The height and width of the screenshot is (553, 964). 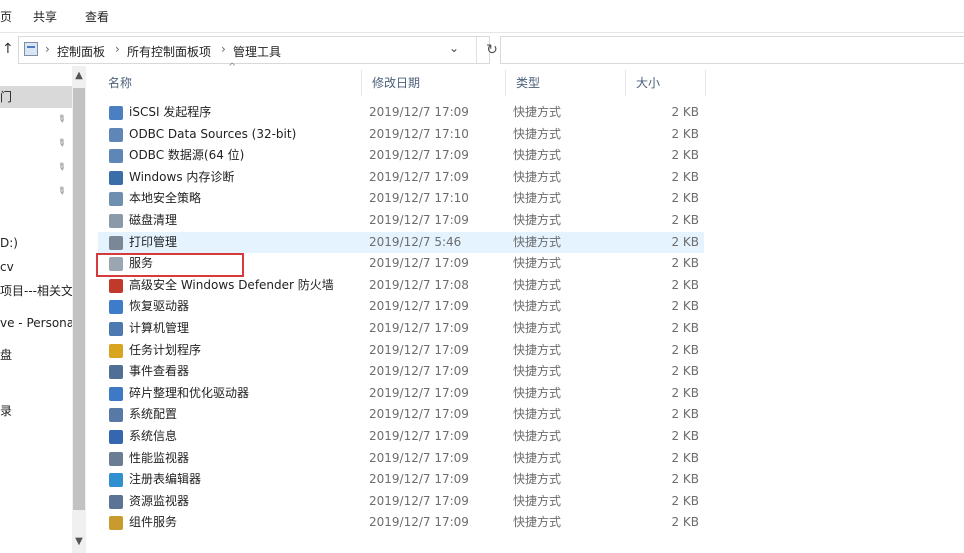 What do you see at coordinates (401, 459) in the screenshot?
I see `file-row: 性能监视器 2019/12/7 17:09 快捷方式 2 KB` at bounding box center [401, 459].